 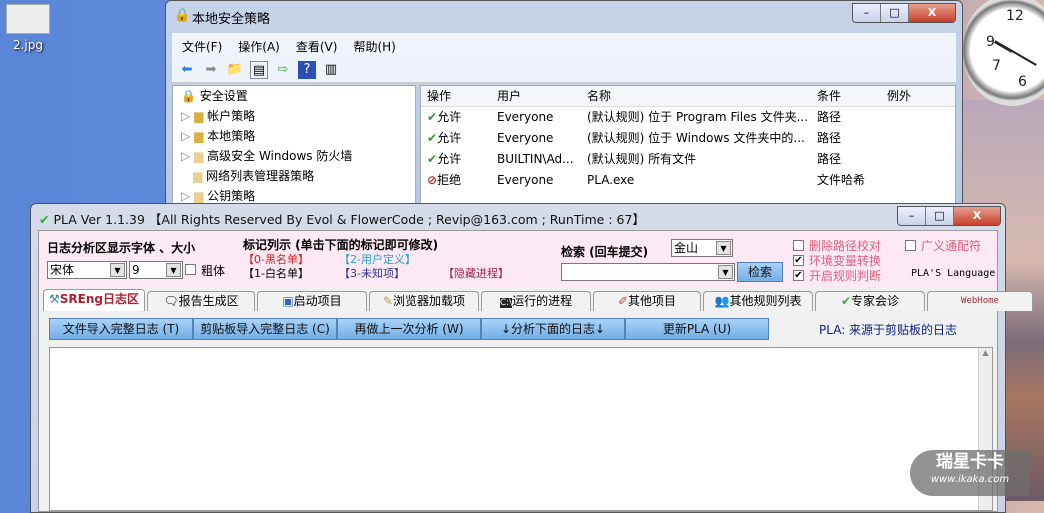 I want to click on language-link: PLA'S Language, so click(x=953, y=273).